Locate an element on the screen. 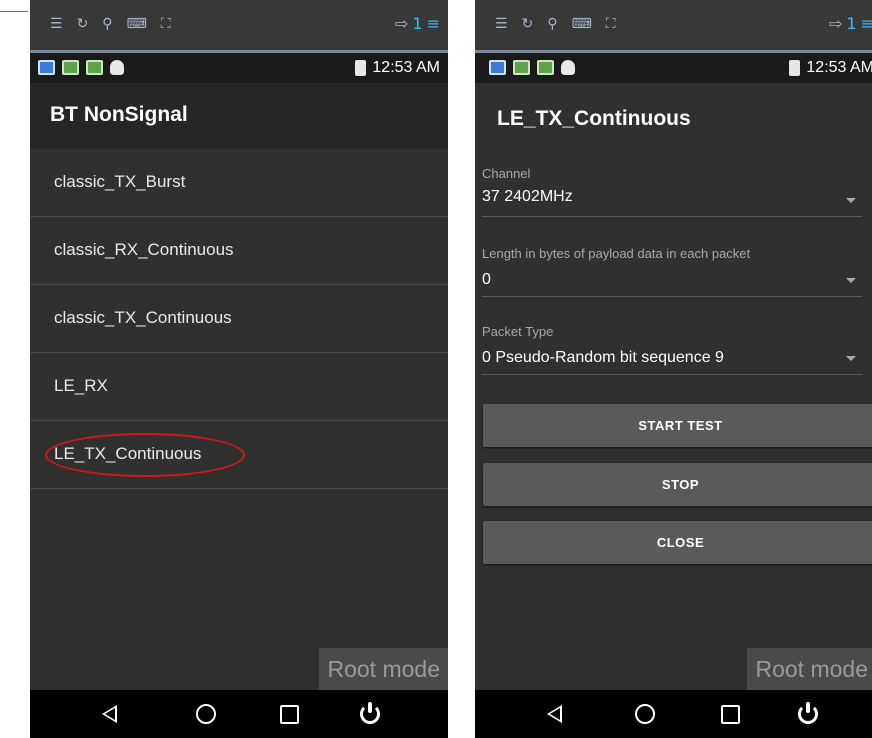  list-item: classic_TX_Burst is located at coordinates (239, 183).